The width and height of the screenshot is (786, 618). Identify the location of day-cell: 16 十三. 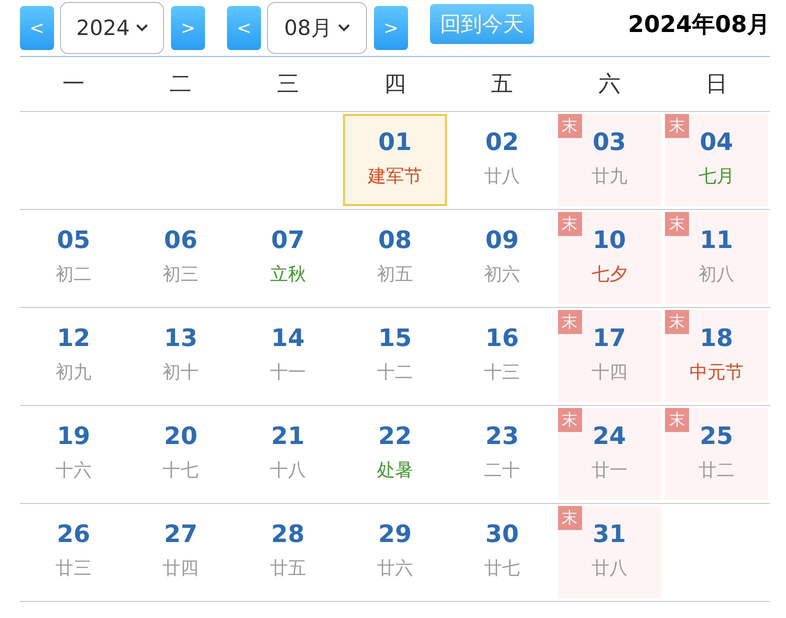
(502, 356).